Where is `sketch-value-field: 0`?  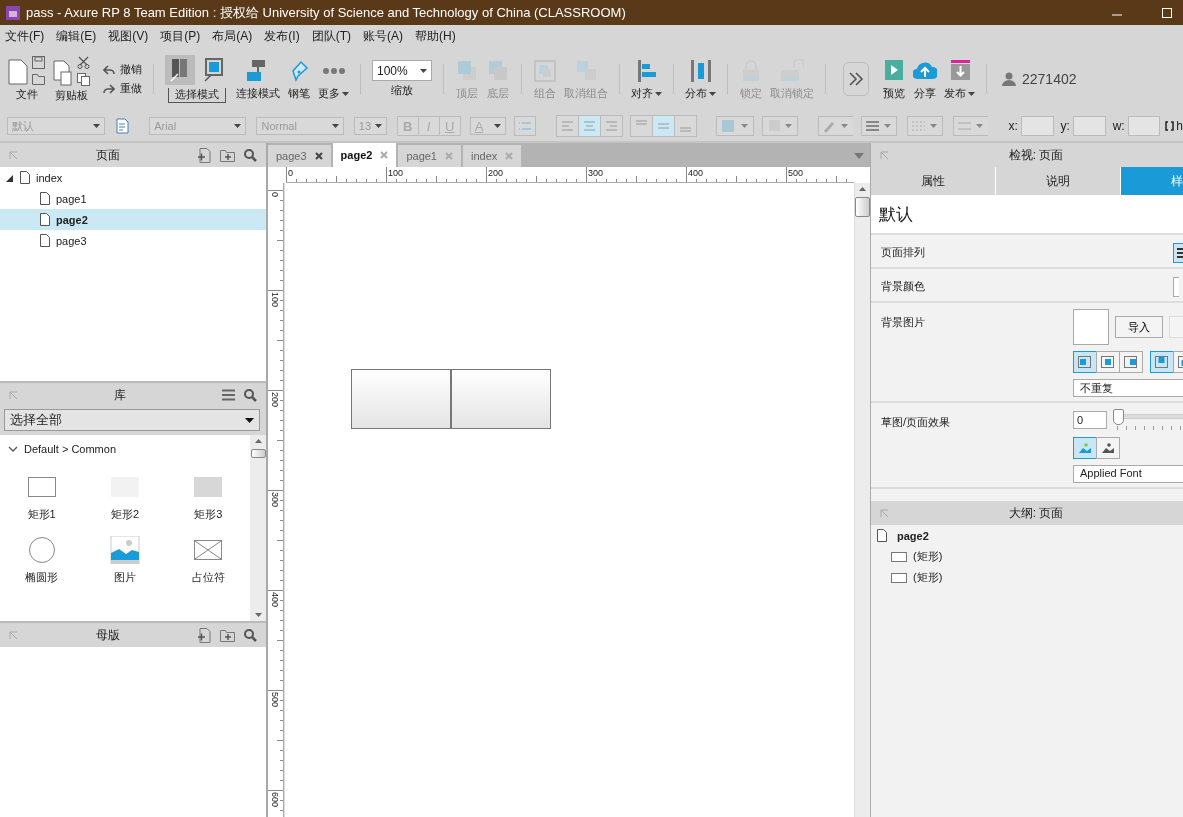 sketch-value-field: 0 is located at coordinates (1090, 420).